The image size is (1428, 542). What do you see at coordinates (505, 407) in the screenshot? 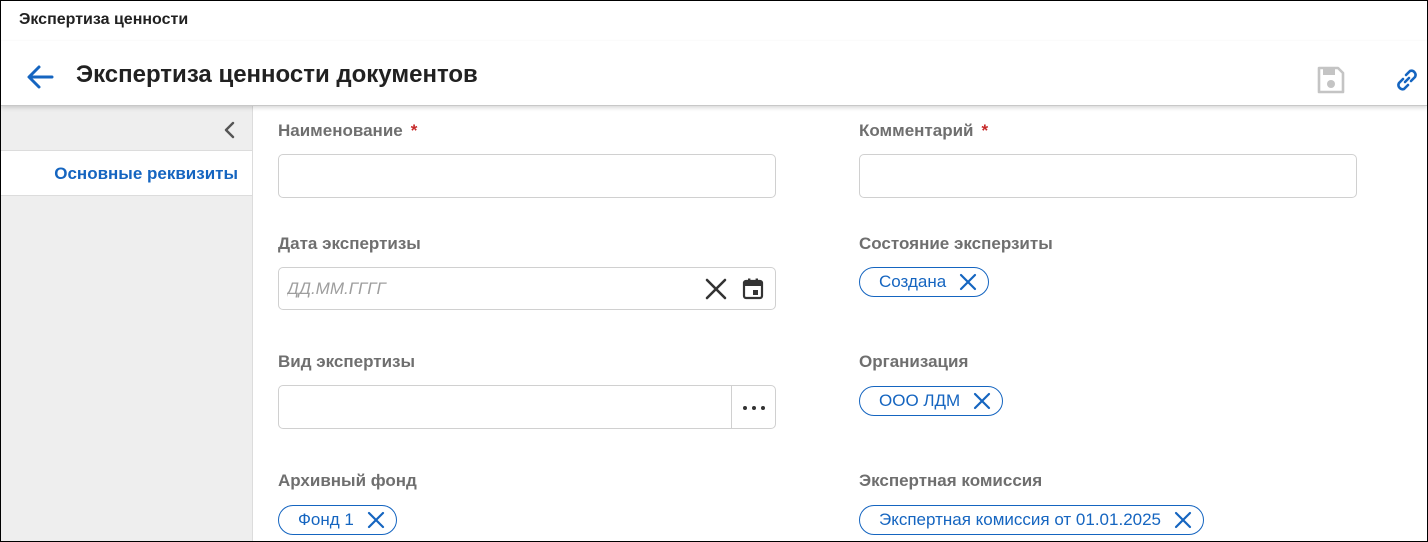
I see `type-input` at bounding box center [505, 407].